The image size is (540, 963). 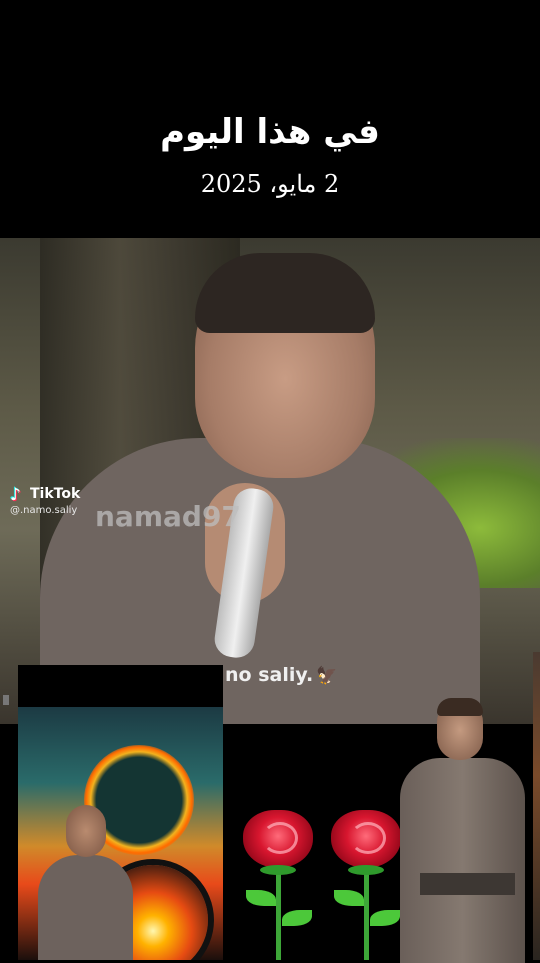 I want to click on edge-fragment, so click(x=6, y=700).